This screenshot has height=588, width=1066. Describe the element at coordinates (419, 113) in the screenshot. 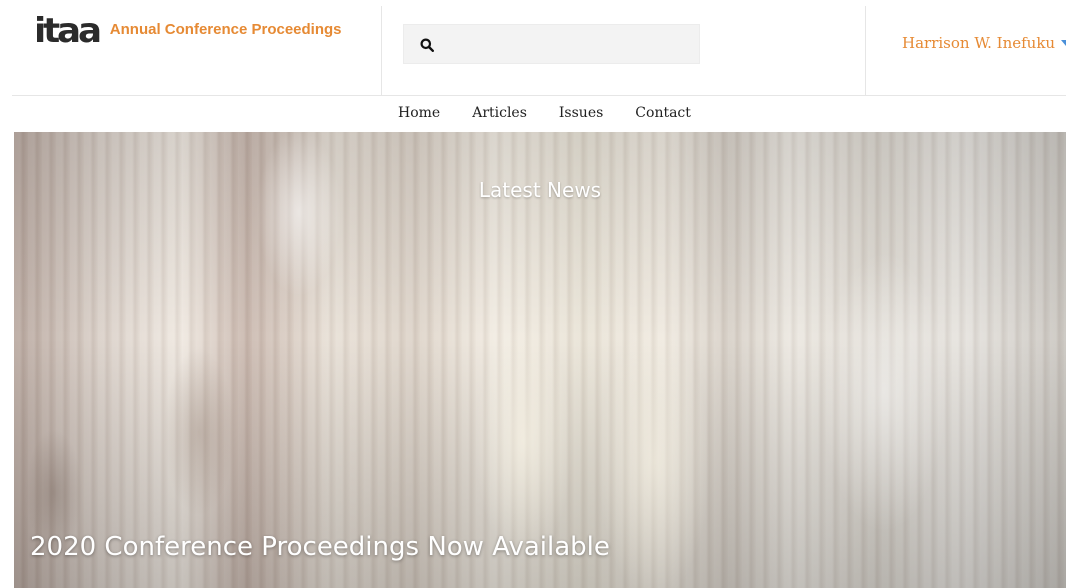

I see `nav-home: Home` at that location.